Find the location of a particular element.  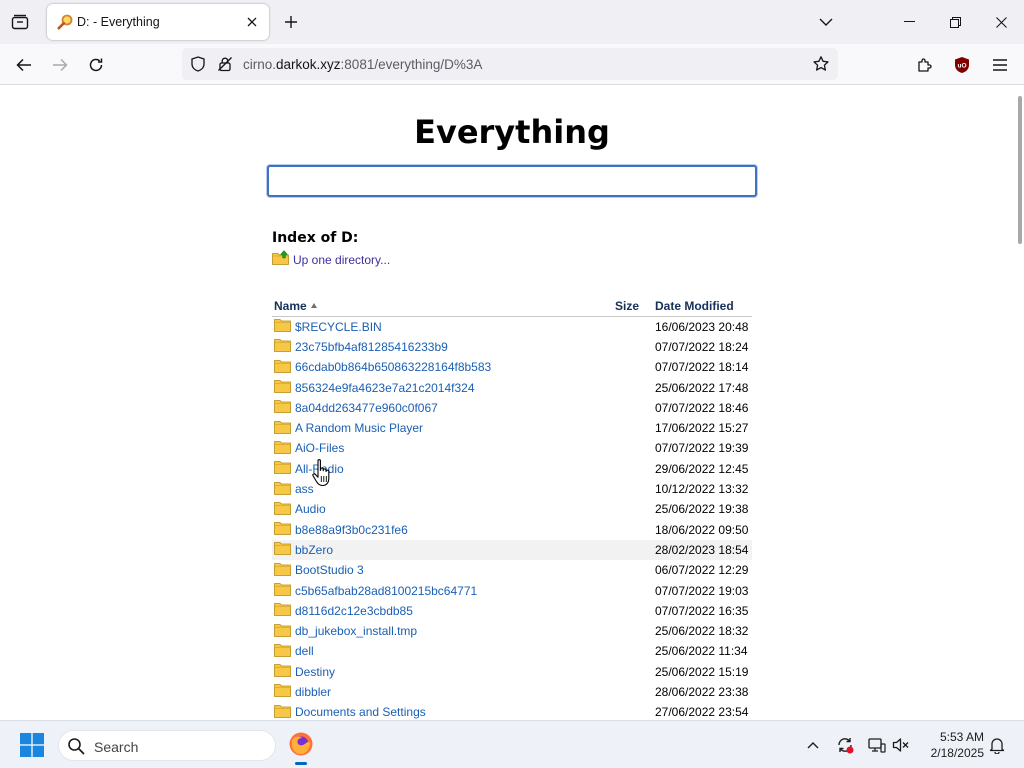

folder-link: AiO-Files is located at coordinates (319, 448).